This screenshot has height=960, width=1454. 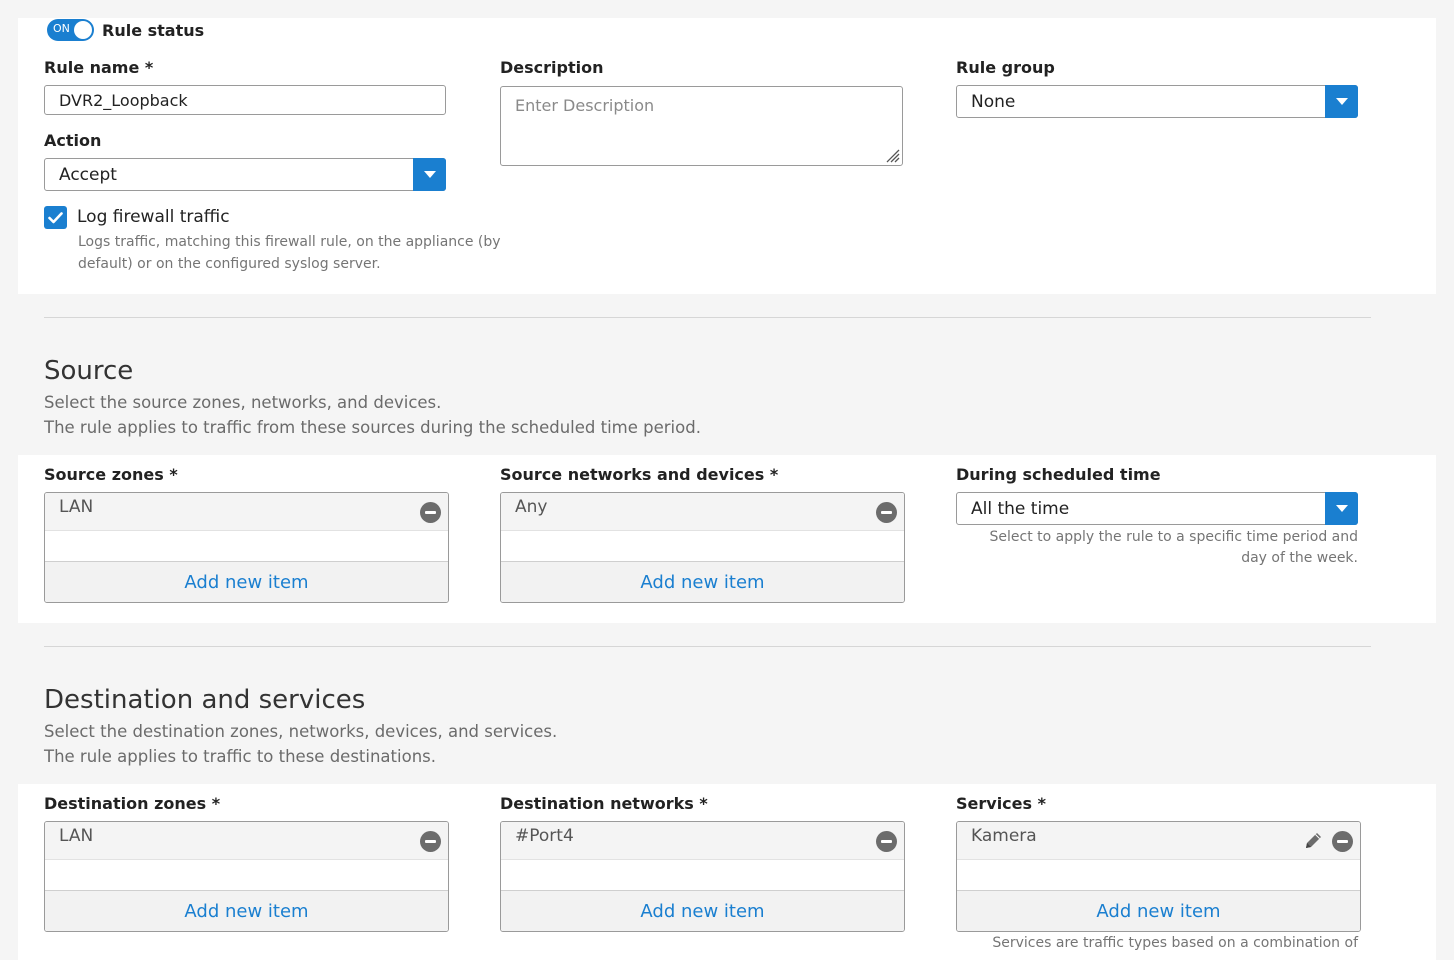 I want to click on description-placeholder: Enter Description, so click(x=585, y=105).